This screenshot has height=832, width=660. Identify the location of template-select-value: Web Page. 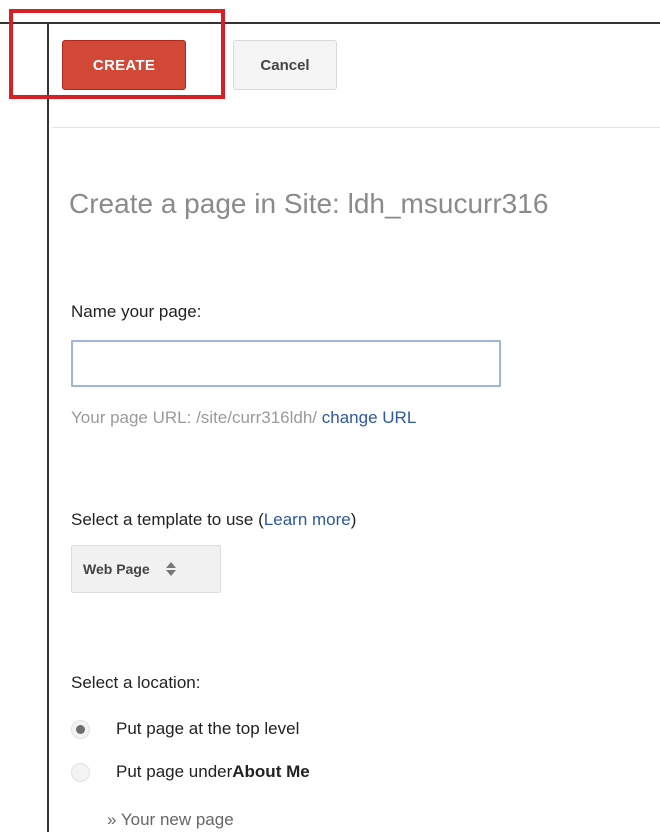
(116, 569).